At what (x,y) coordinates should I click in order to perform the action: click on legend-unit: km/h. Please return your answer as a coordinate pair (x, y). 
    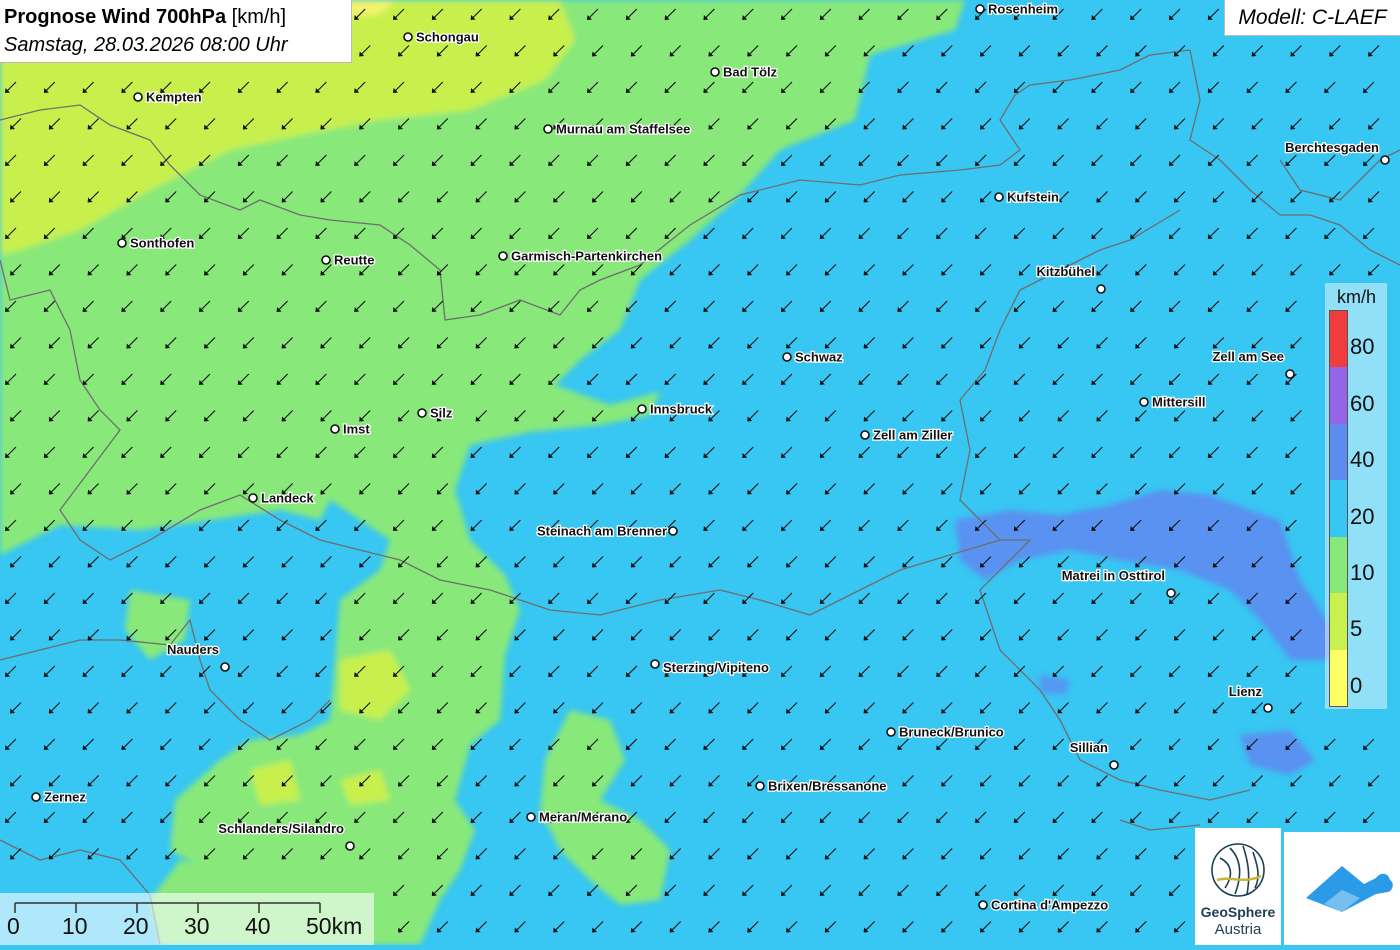
    Looking at the image, I should click on (1357, 297).